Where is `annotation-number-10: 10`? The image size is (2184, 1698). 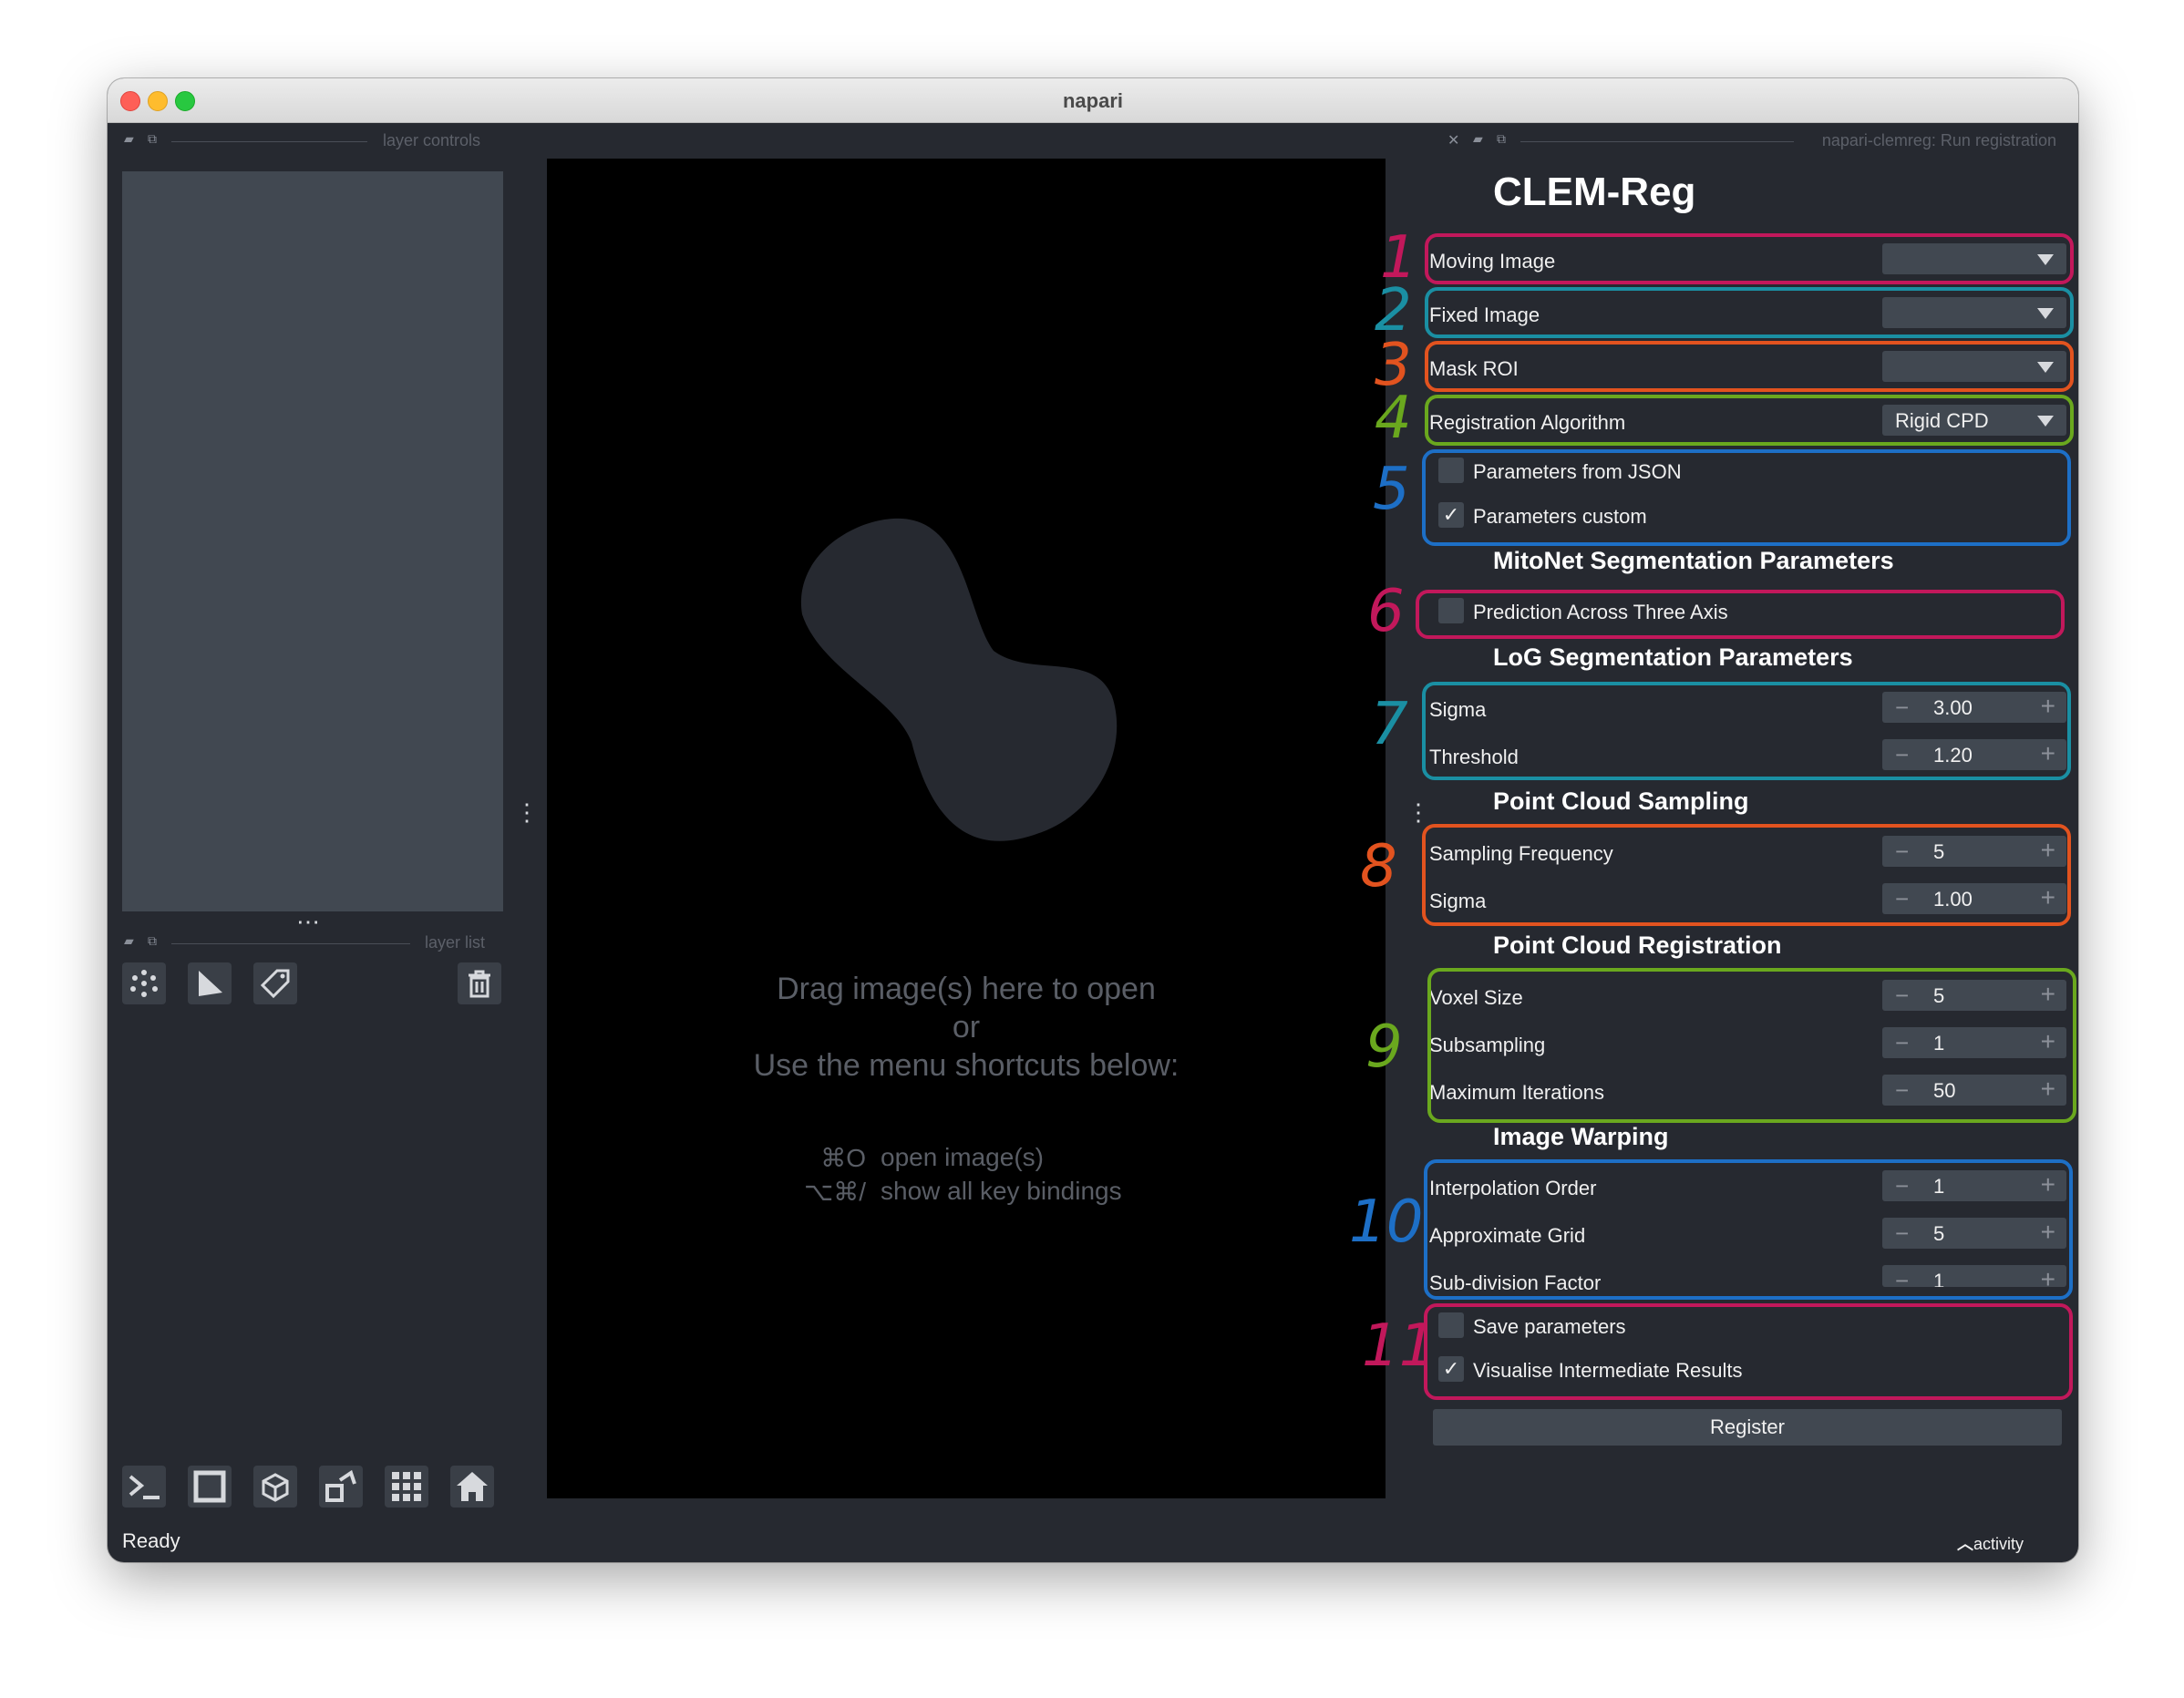
annotation-number-10: 10 is located at coordinates (1387, 1223).